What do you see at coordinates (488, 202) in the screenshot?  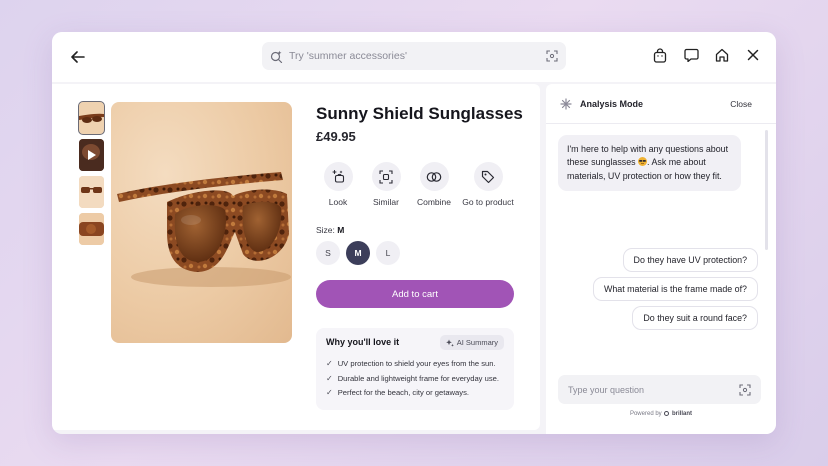 I see `go-to-product-label: Go to product` at bounding box center [488, 202].